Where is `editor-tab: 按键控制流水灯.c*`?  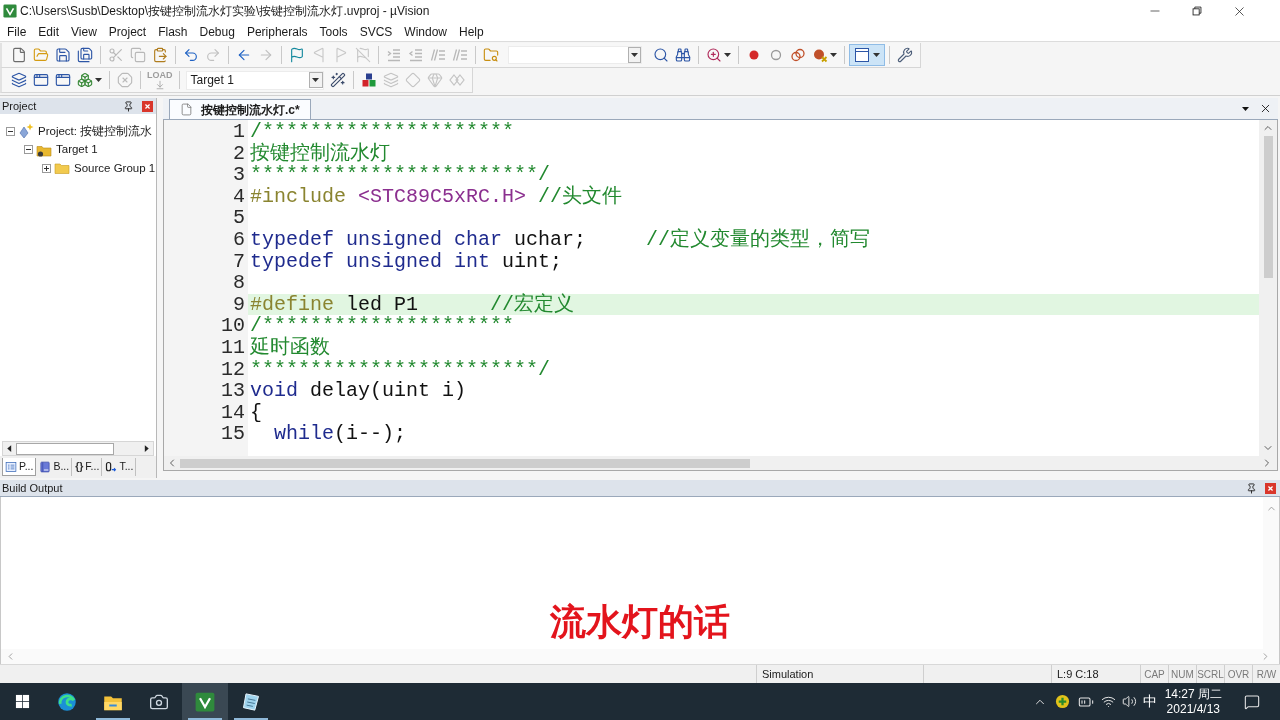
editor-tab: 按键控制流水灯.c* is located at coordinates (240, 109).